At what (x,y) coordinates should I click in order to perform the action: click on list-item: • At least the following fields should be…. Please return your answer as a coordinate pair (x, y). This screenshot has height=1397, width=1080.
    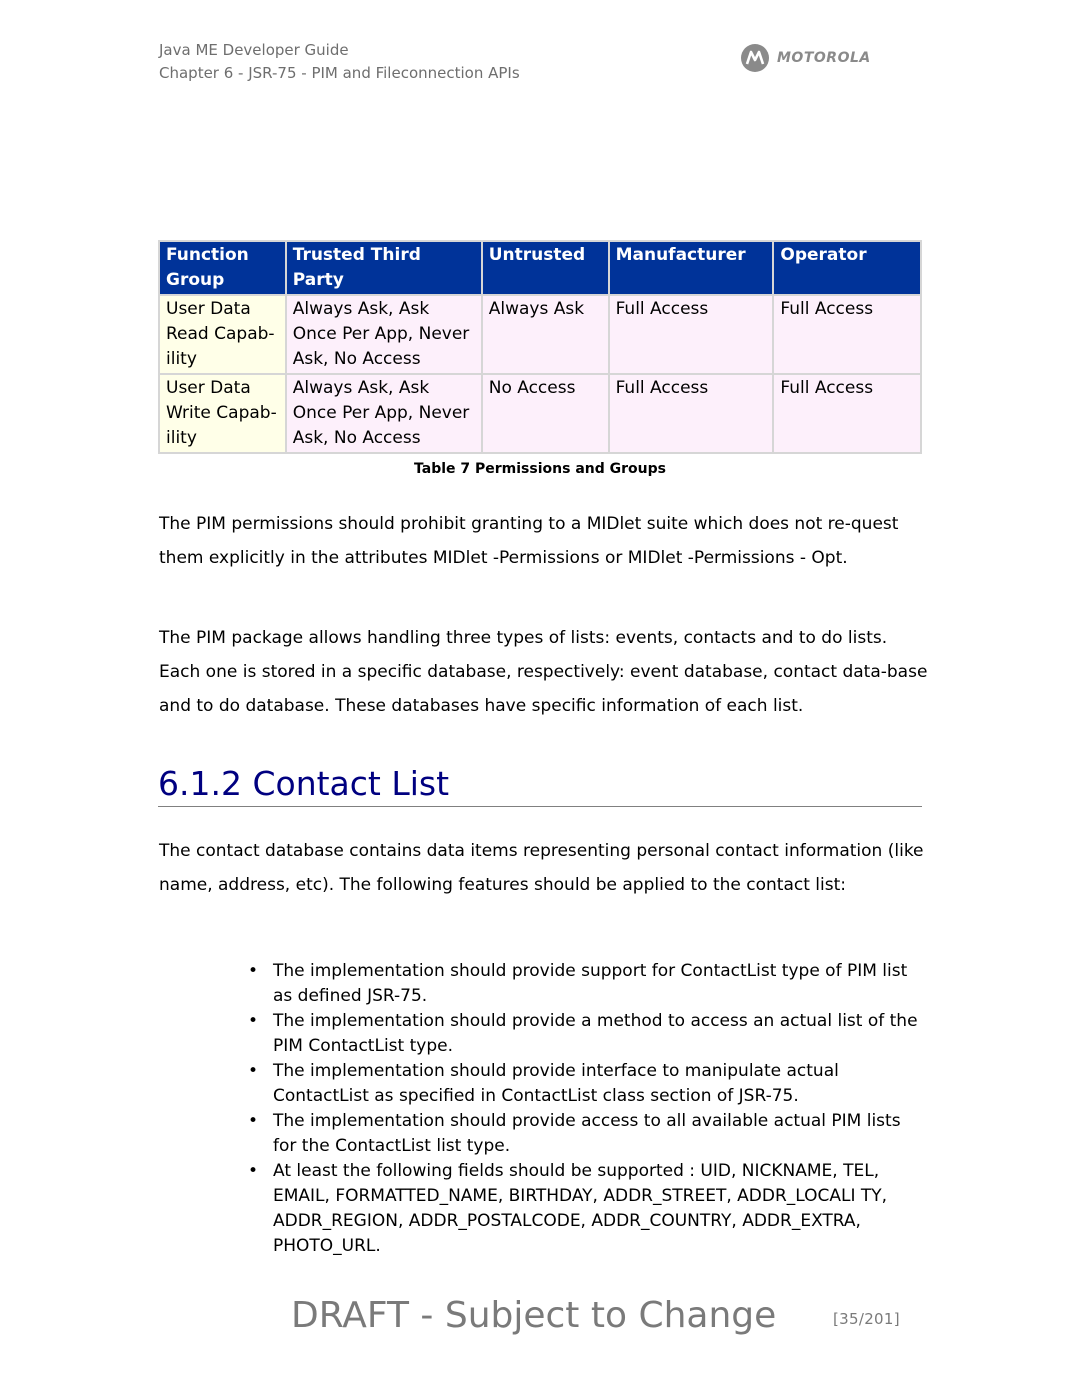
    Looking at the image, I should click on (588, 1209).